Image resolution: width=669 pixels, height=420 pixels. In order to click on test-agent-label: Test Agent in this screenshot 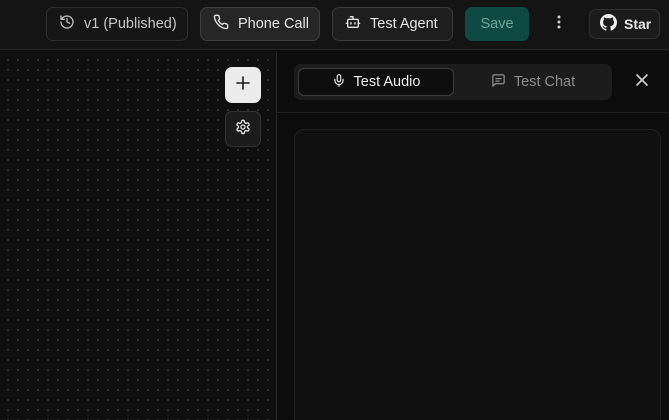, I will do `click(404, 24)`.